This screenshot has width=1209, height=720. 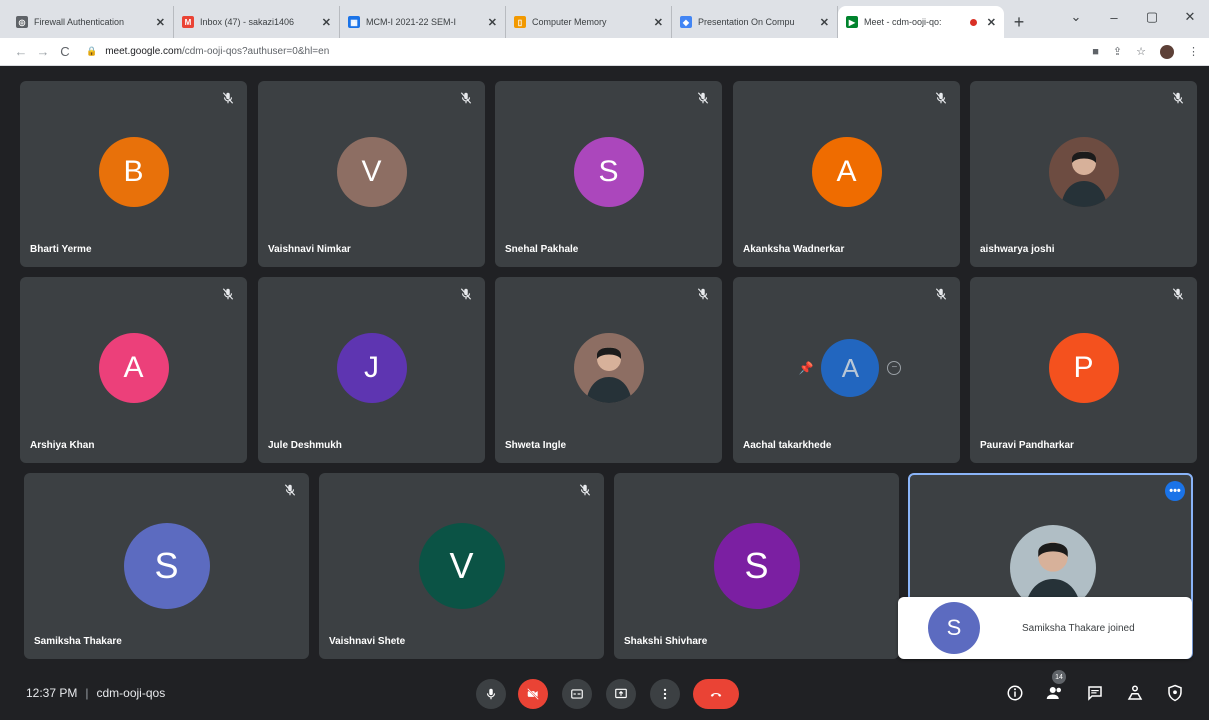 I want to click on participant-tile: J Jule Deshmukh, so click(x=371, y=370).